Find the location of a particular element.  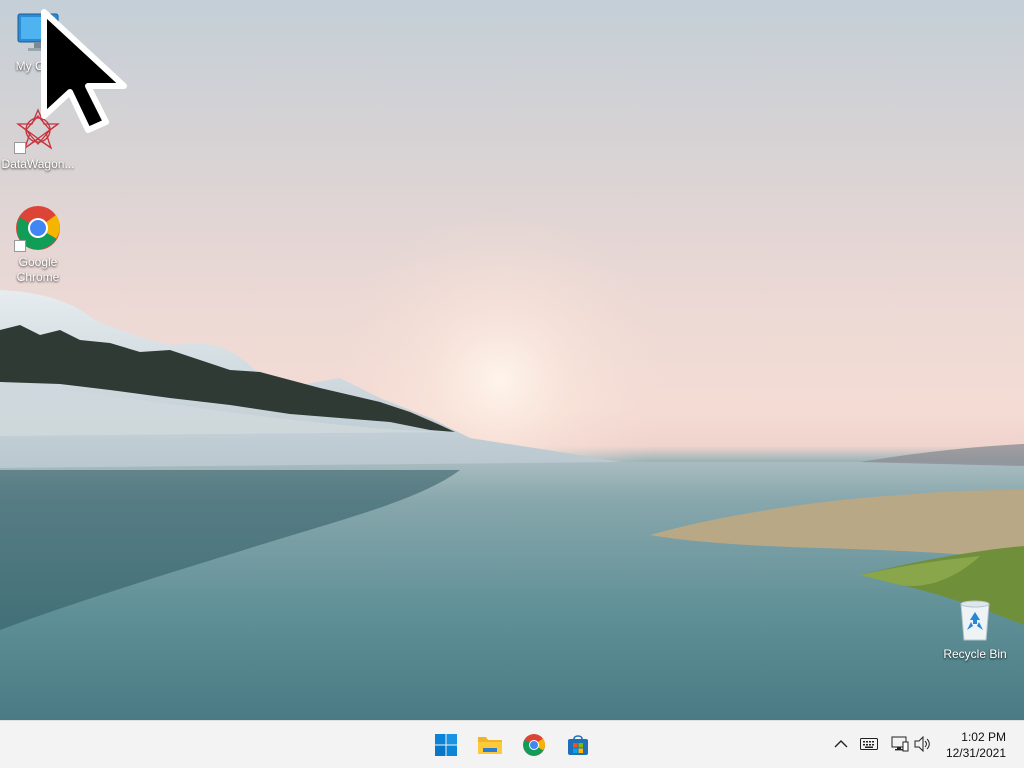

desktop-icon-label: Recycle Bin is located at coordinates (975, 654).